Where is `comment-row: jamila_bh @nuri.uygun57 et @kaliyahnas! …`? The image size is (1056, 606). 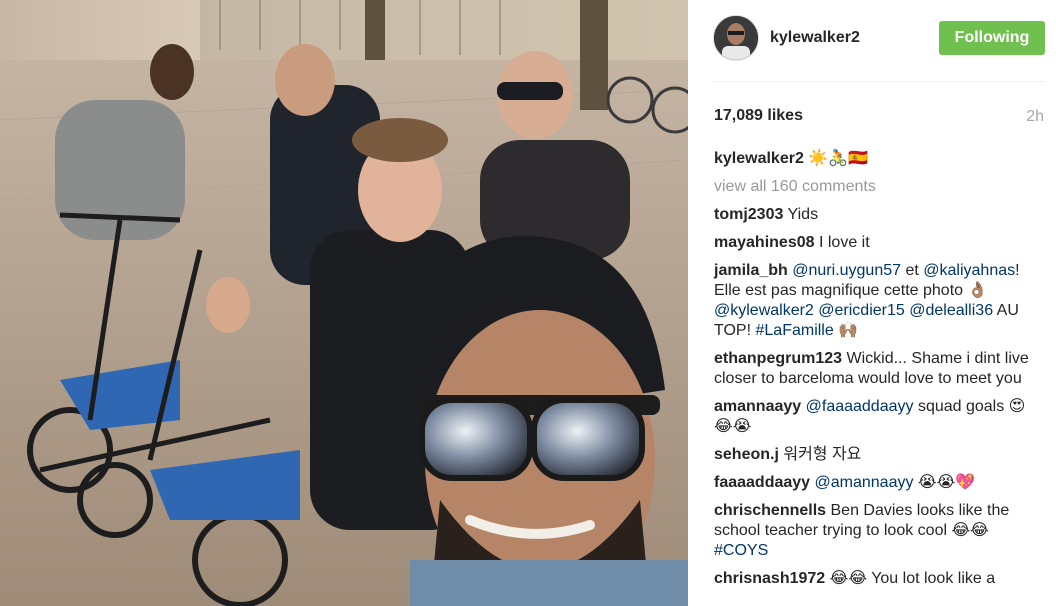
comment-row: jamila_bh @nuri.uygun57 et @kaliyahnas! … is located at coordinates (874, 301).